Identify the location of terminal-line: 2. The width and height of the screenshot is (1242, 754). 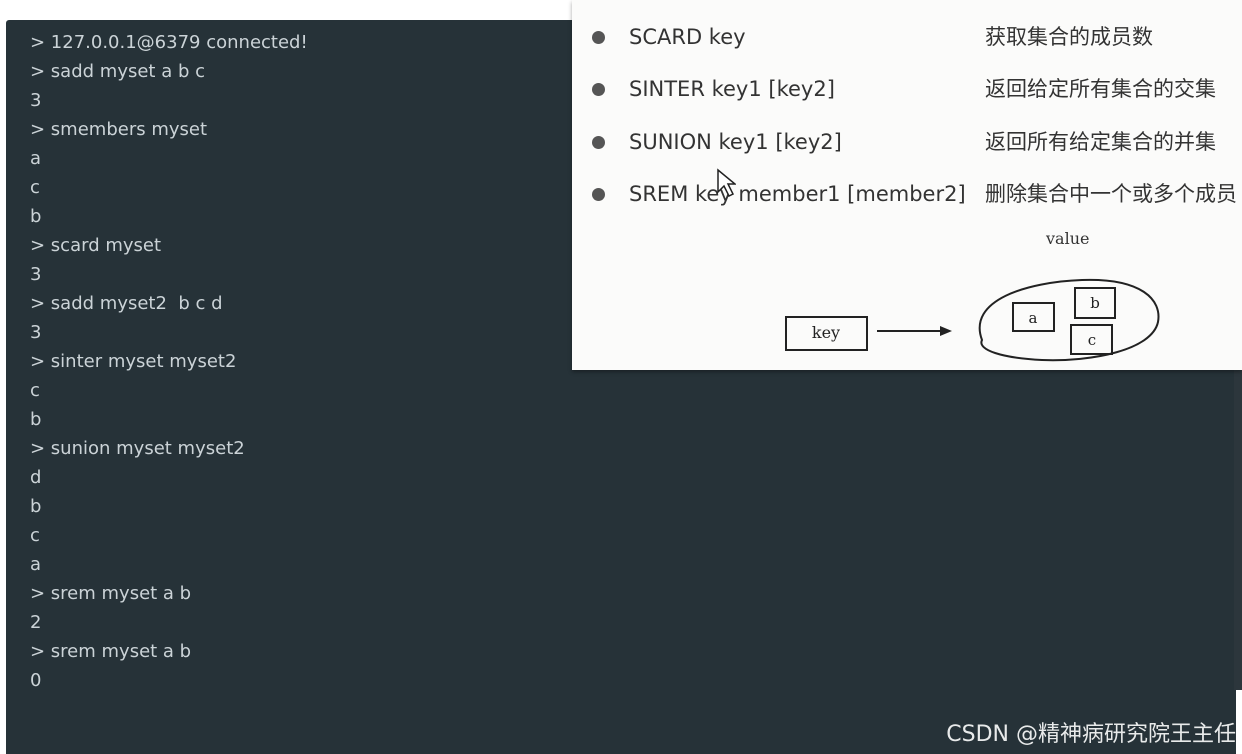
(36, 622).